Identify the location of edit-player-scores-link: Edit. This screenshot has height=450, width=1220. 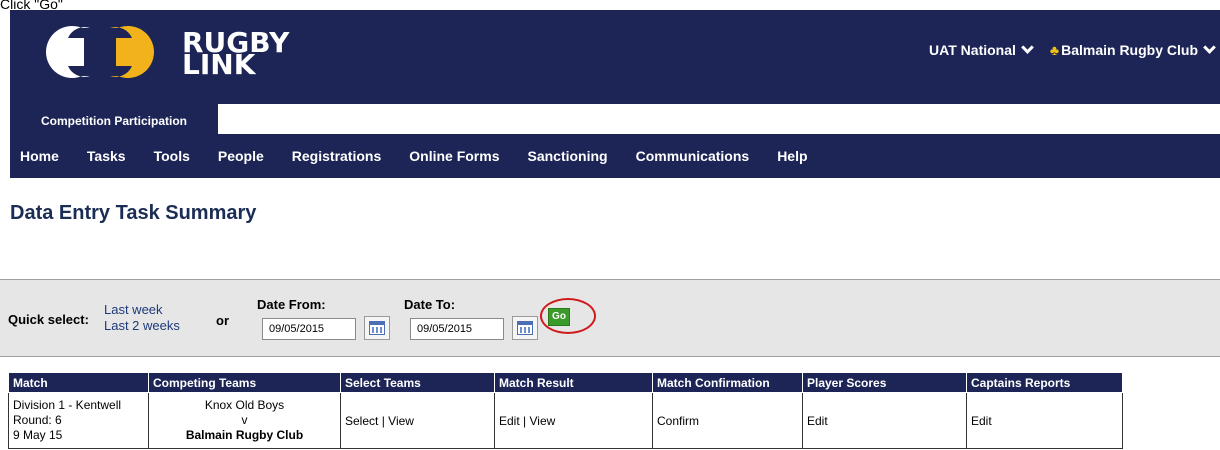
(817, 421).